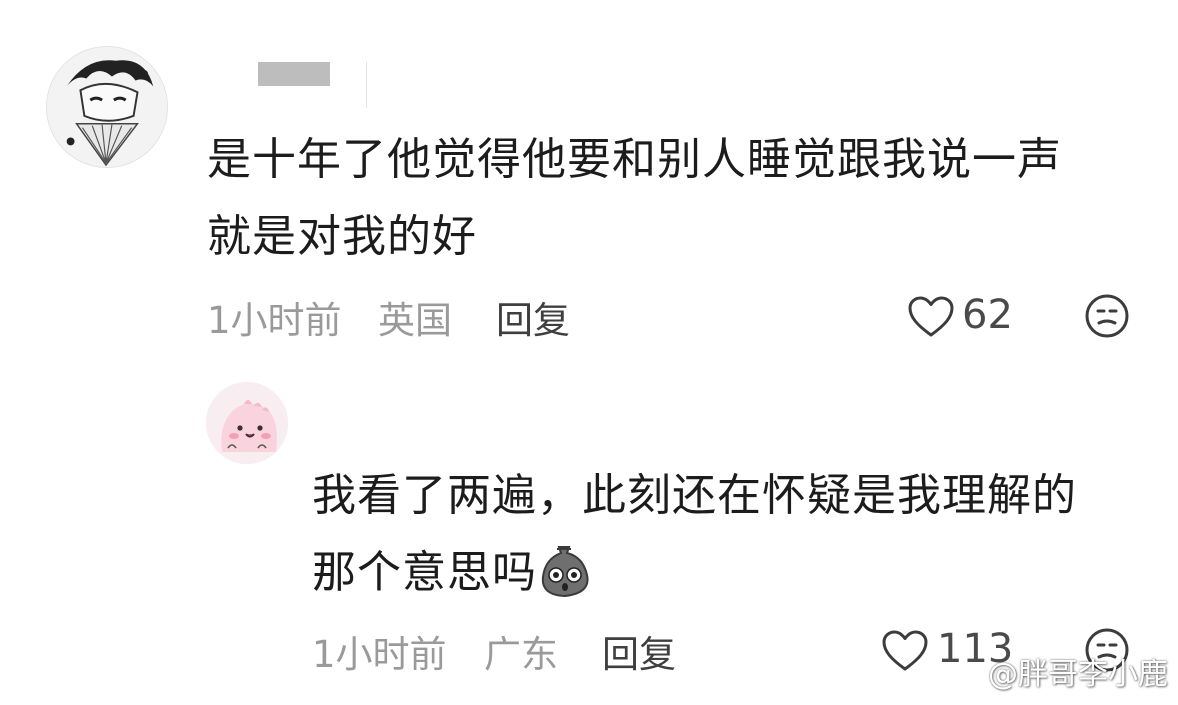  What do you see at coordinates (294, 74) in the screenshot?
I see `username-redacted` at bounding box center [294, 74].